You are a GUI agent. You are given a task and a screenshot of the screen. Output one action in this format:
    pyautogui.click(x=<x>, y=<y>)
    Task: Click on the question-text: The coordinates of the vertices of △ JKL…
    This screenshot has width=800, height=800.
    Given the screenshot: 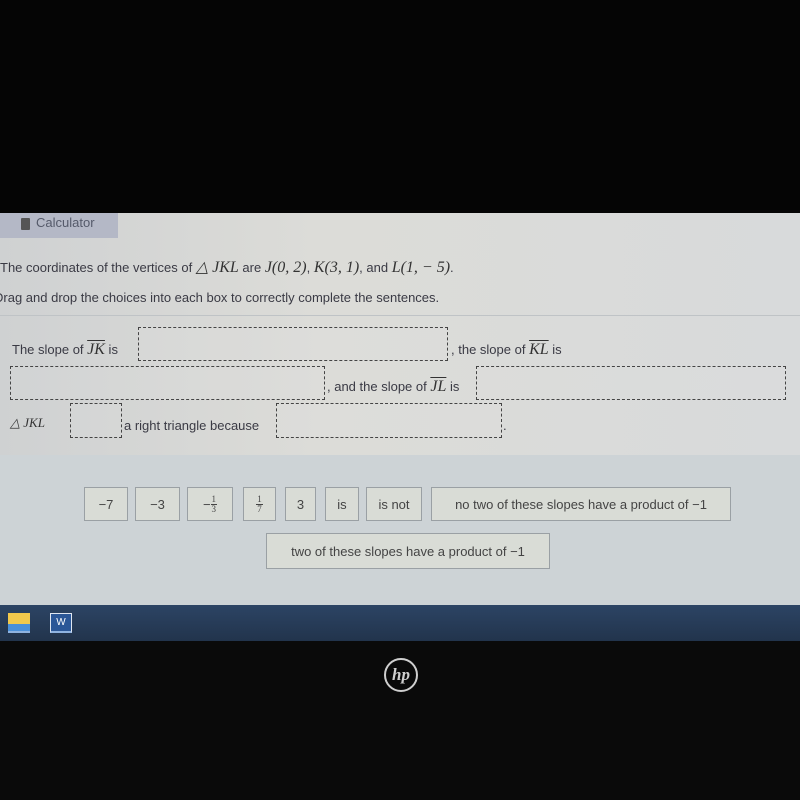 What is the action you would take?
    pyautogui.click(x=227, y=267)
    